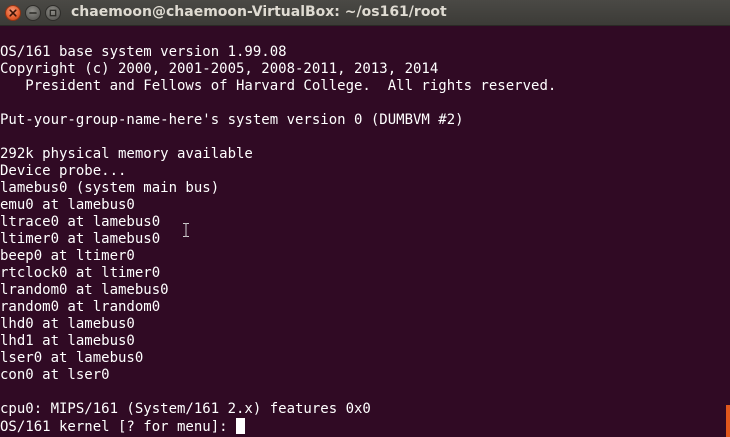  Describe the element at coordinates (72, 358) in the screenshot. I see `terminal-line: lser0 at lamebus0` at that location.